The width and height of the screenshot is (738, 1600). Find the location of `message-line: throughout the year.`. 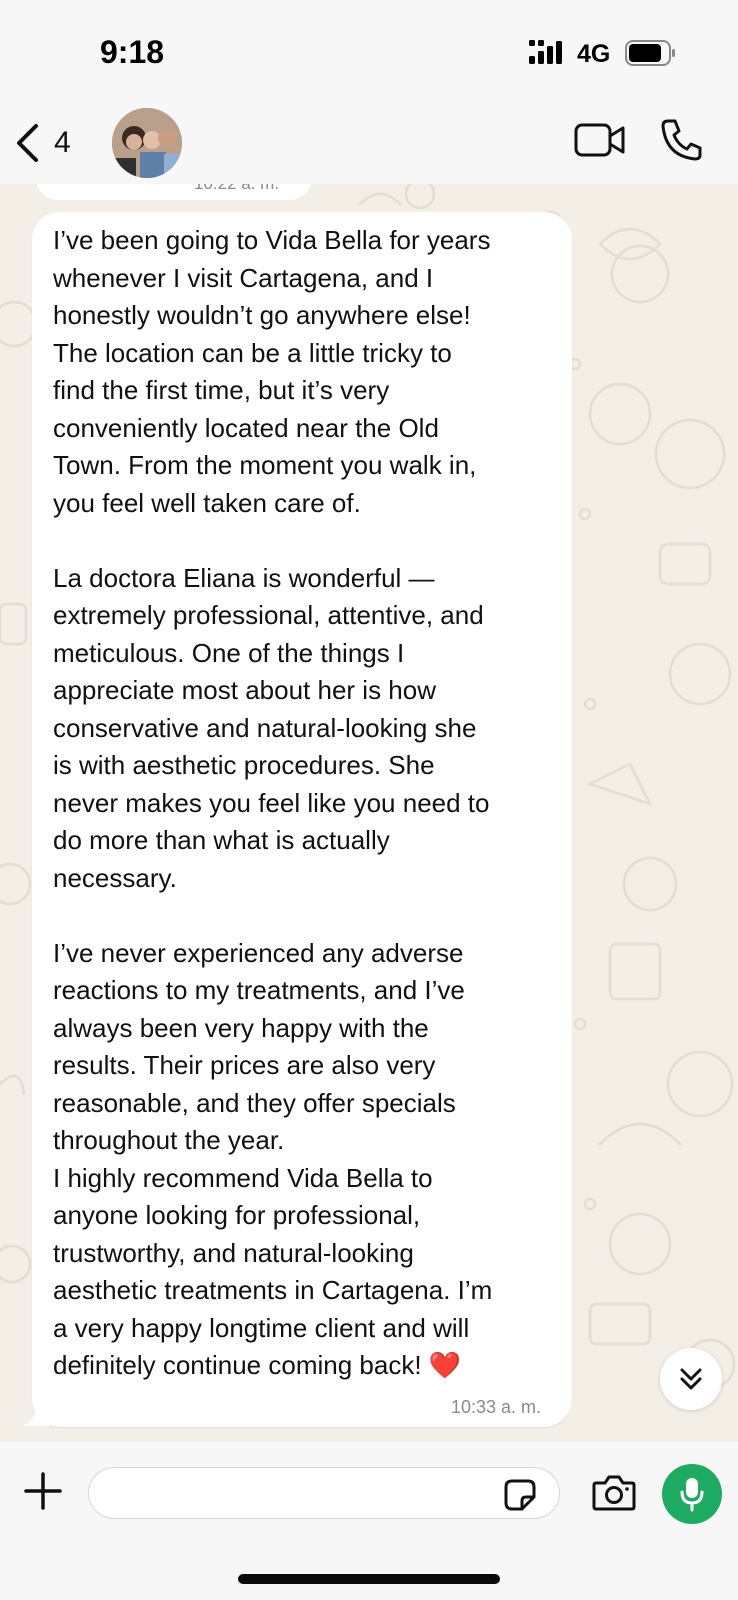

message-line: throughout the year. is located at coordinates (169, 1140).